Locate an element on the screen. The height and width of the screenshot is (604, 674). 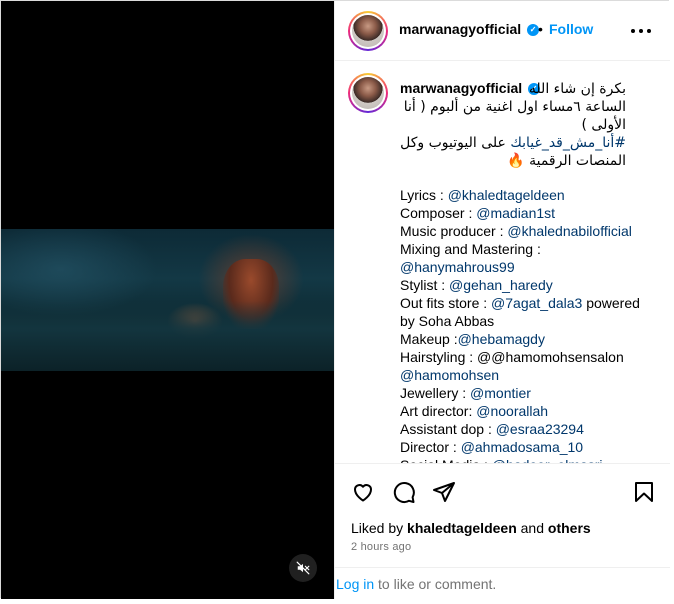
mention-link: @madian1st is located at coordinates (515, 213).